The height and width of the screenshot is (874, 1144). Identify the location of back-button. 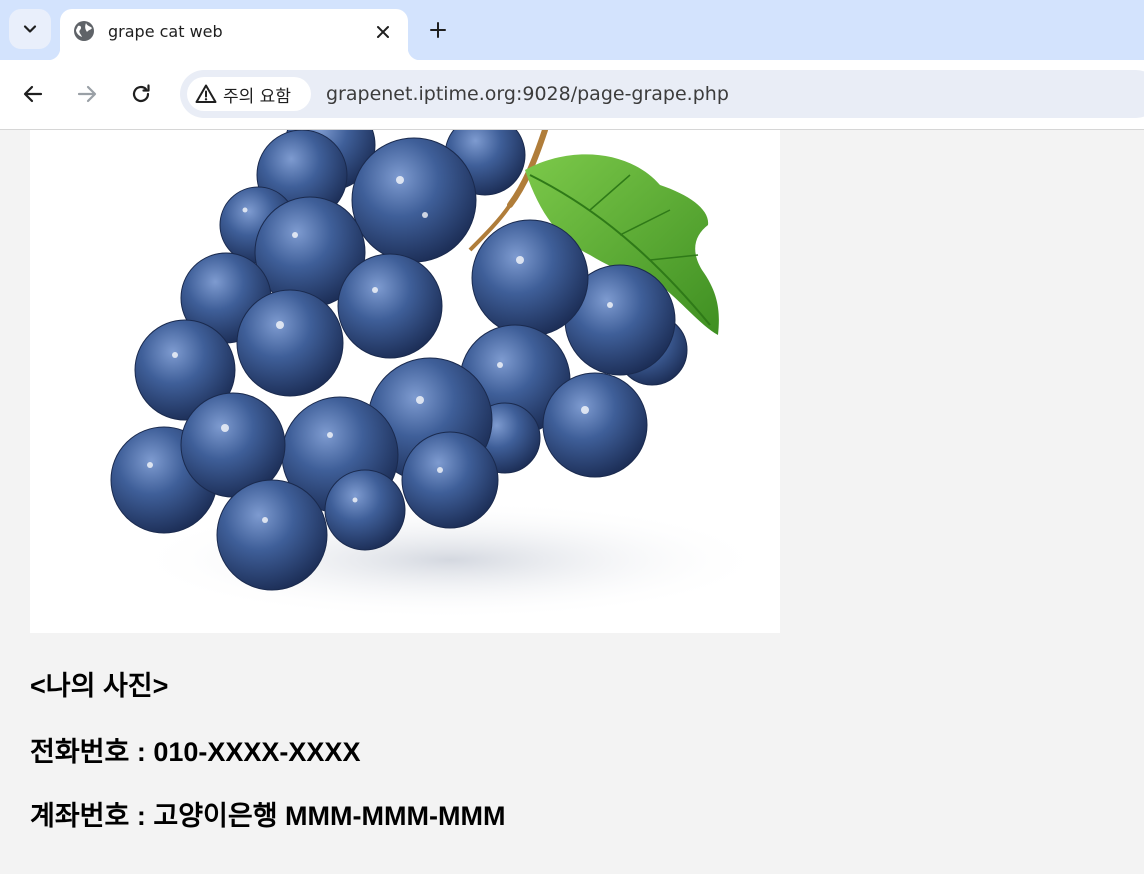
(33, 94).